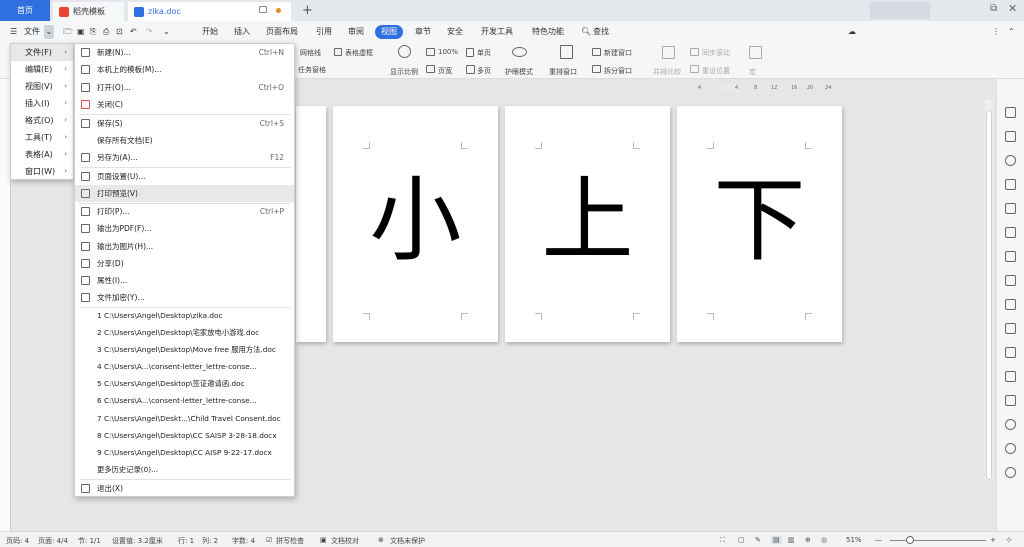 This screenshot has height=547, width=1024. Describe the element at coordinates (184, 87) in the screenshot. I see `menu-open: 打开(O)... Ctrl+O` at that location.